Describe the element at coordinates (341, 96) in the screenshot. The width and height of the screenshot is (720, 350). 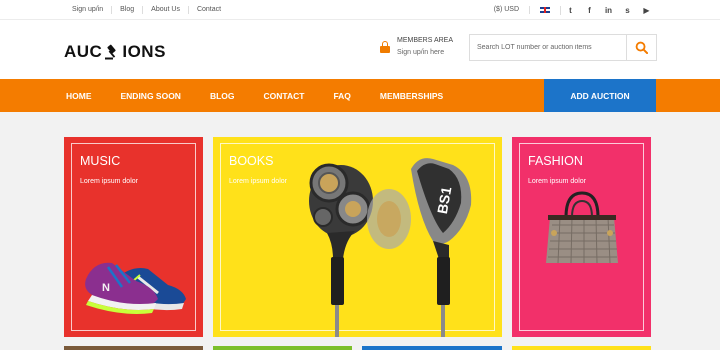
I see `nav-faq: FAQ` at that location.